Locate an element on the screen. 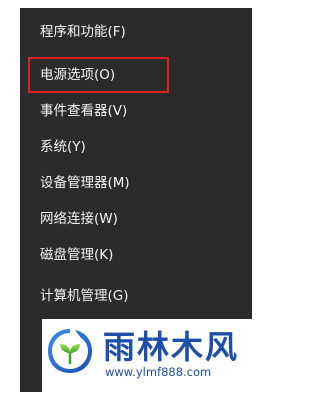 This screenshot has height=399, width=320. seedling-logo-icon is located at coordinates (70, 351).